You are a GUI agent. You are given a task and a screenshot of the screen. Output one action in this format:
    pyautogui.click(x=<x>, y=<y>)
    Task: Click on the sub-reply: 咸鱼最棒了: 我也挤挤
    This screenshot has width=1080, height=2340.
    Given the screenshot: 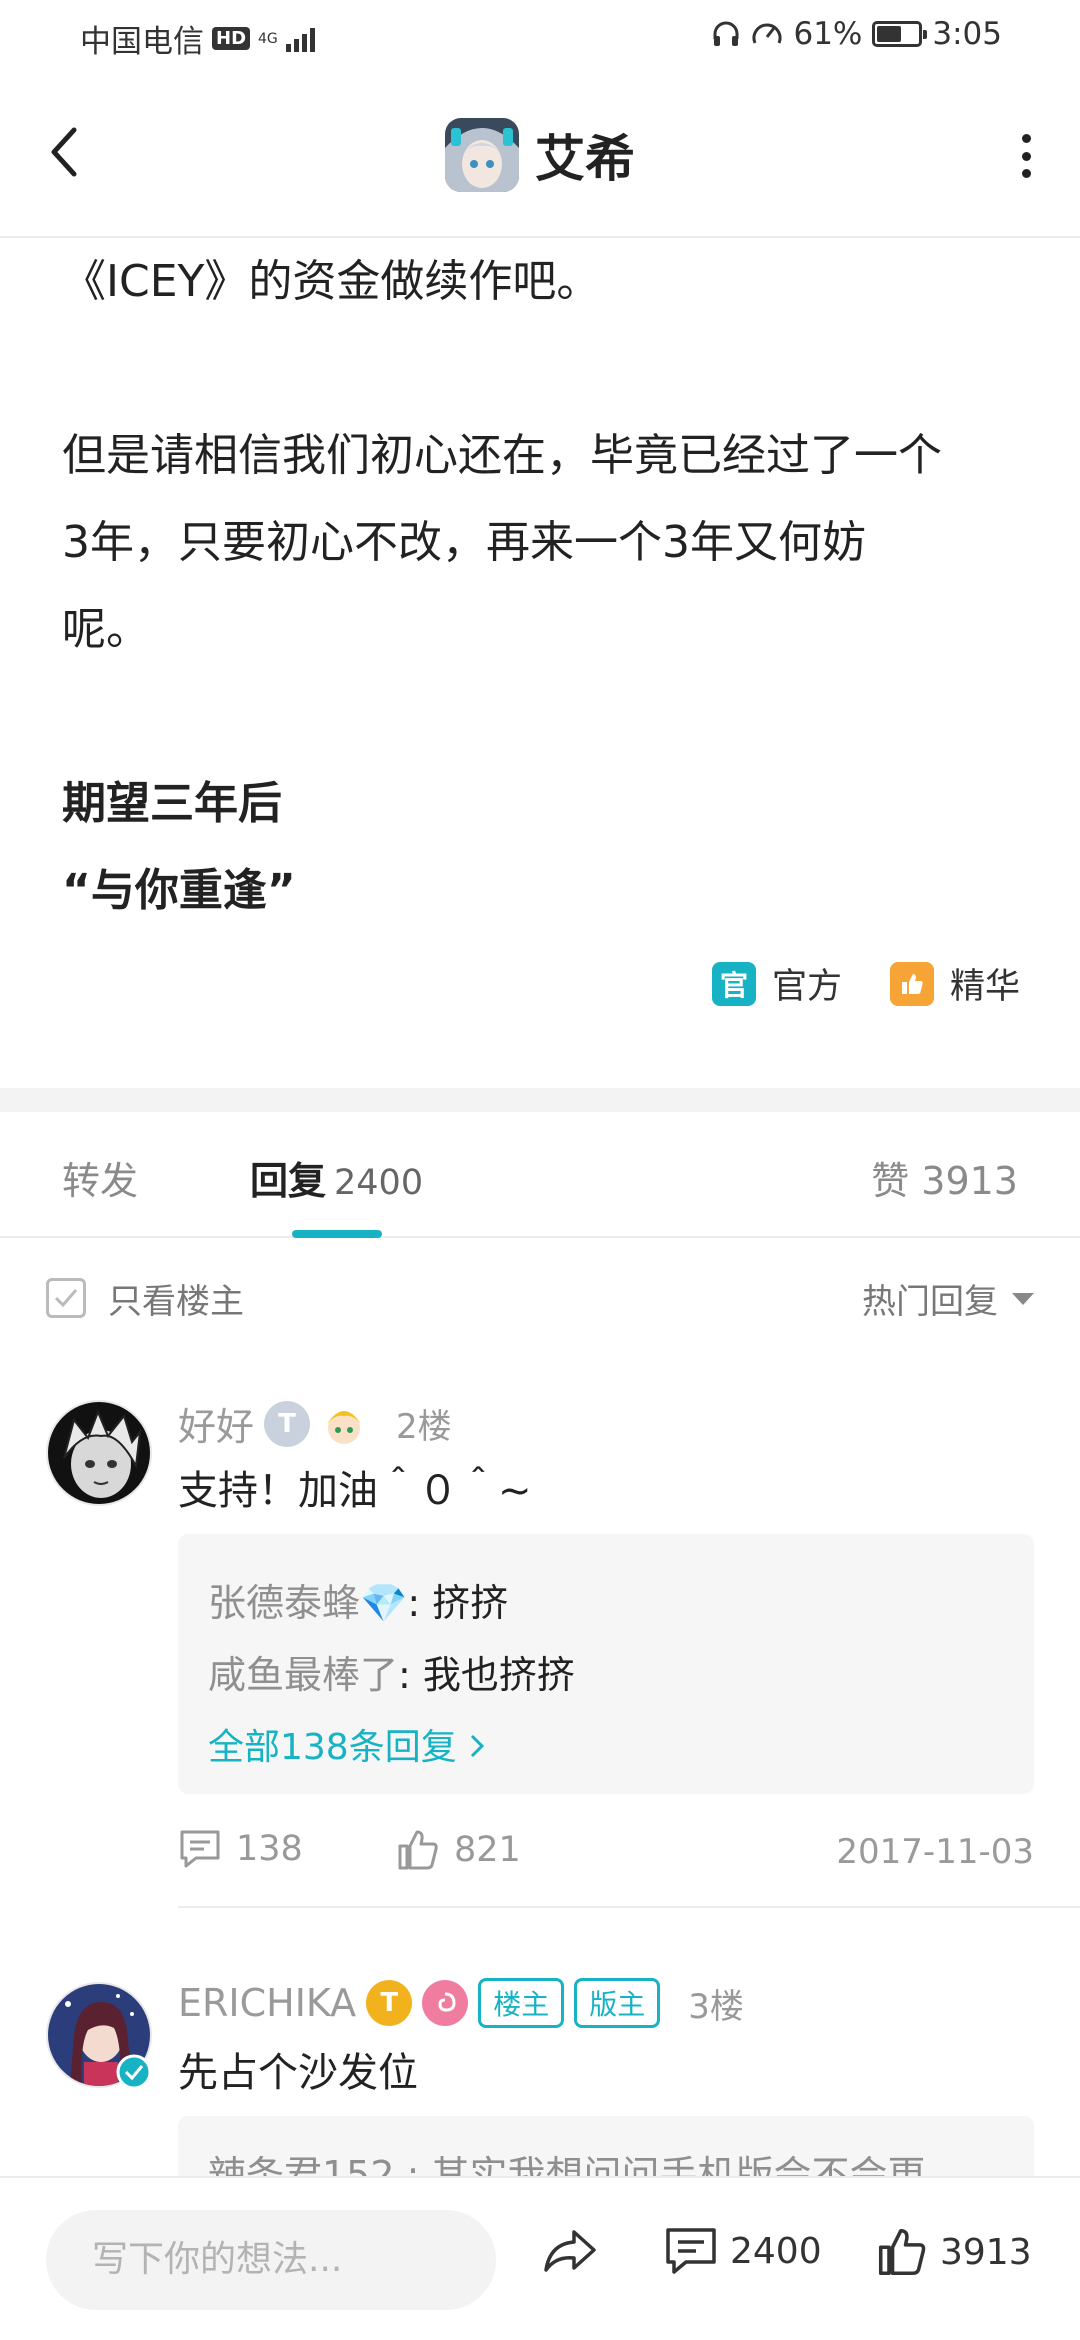 What is the action you would take?
    pyautogui.click(x=391, y=1671)
    